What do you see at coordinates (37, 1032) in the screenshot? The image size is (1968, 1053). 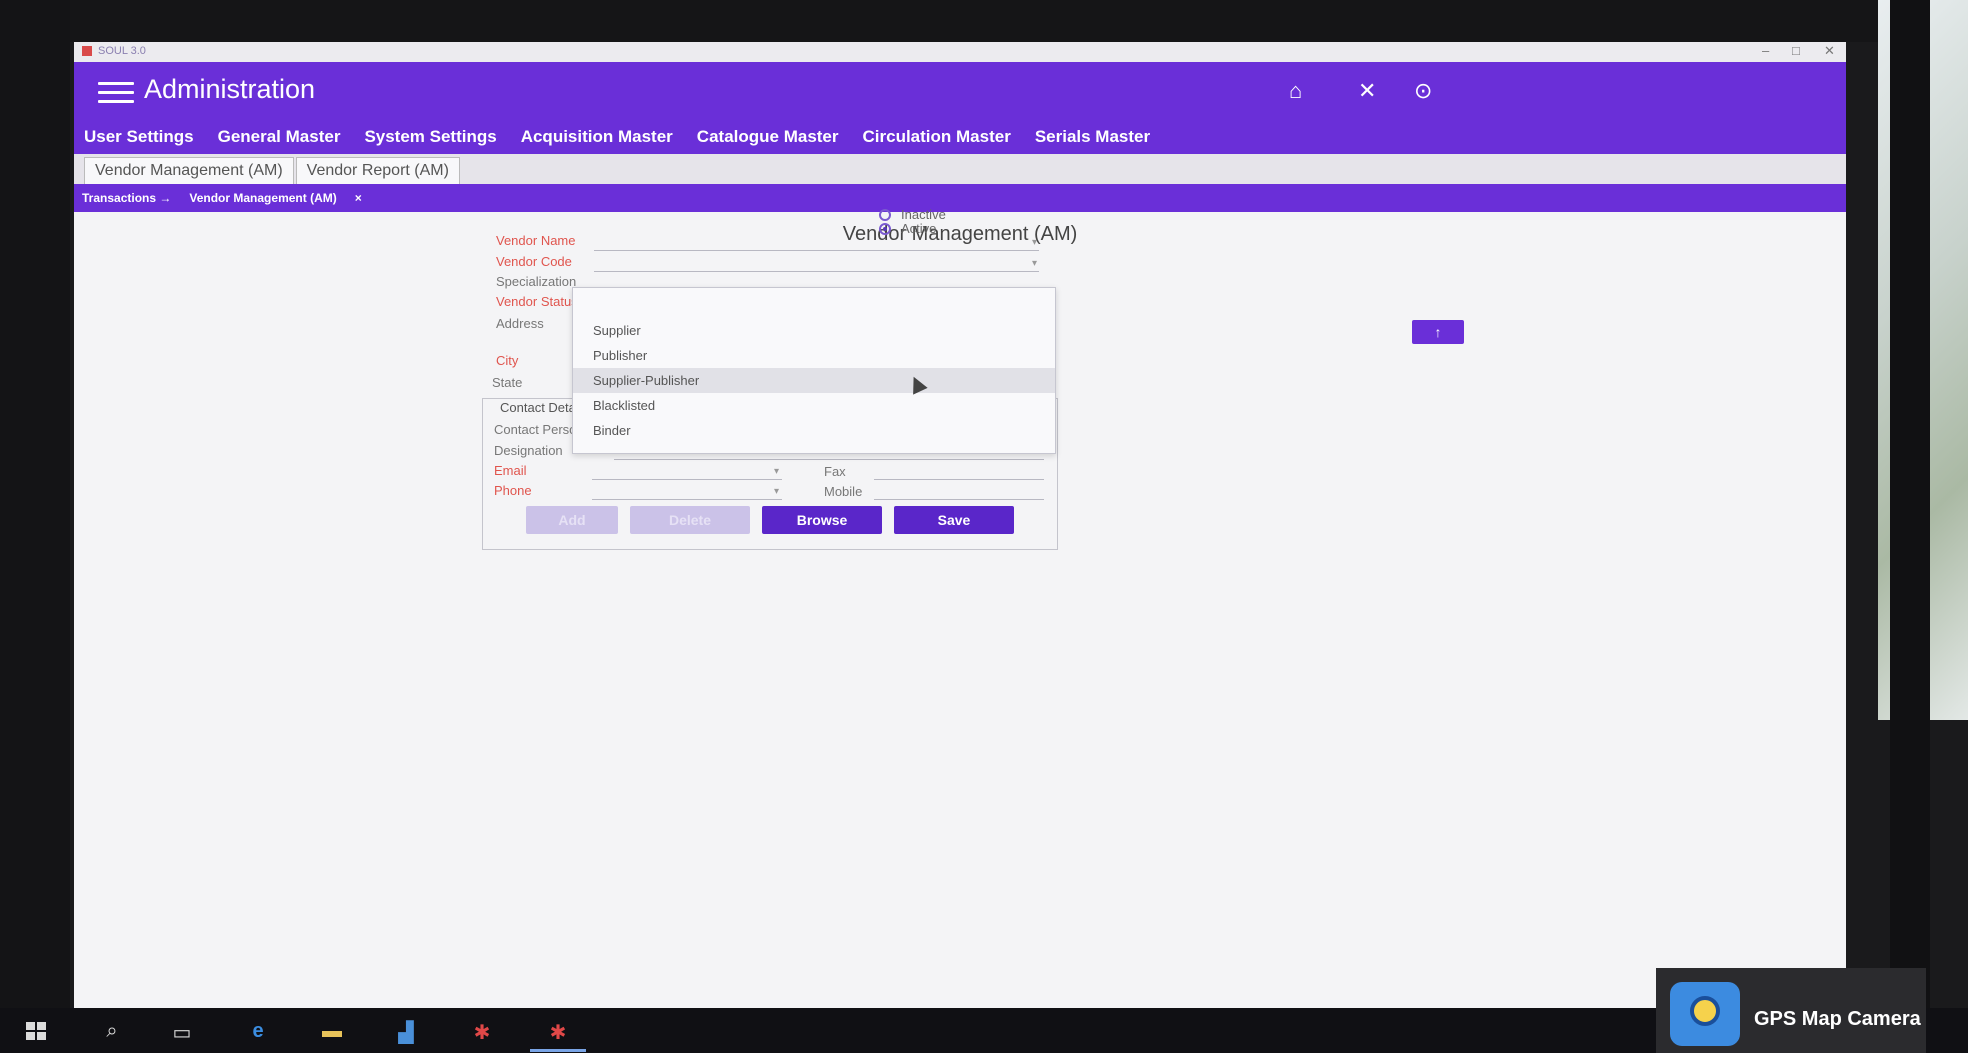 I see `windows-start-icon` at bounding box center [37, 1032].